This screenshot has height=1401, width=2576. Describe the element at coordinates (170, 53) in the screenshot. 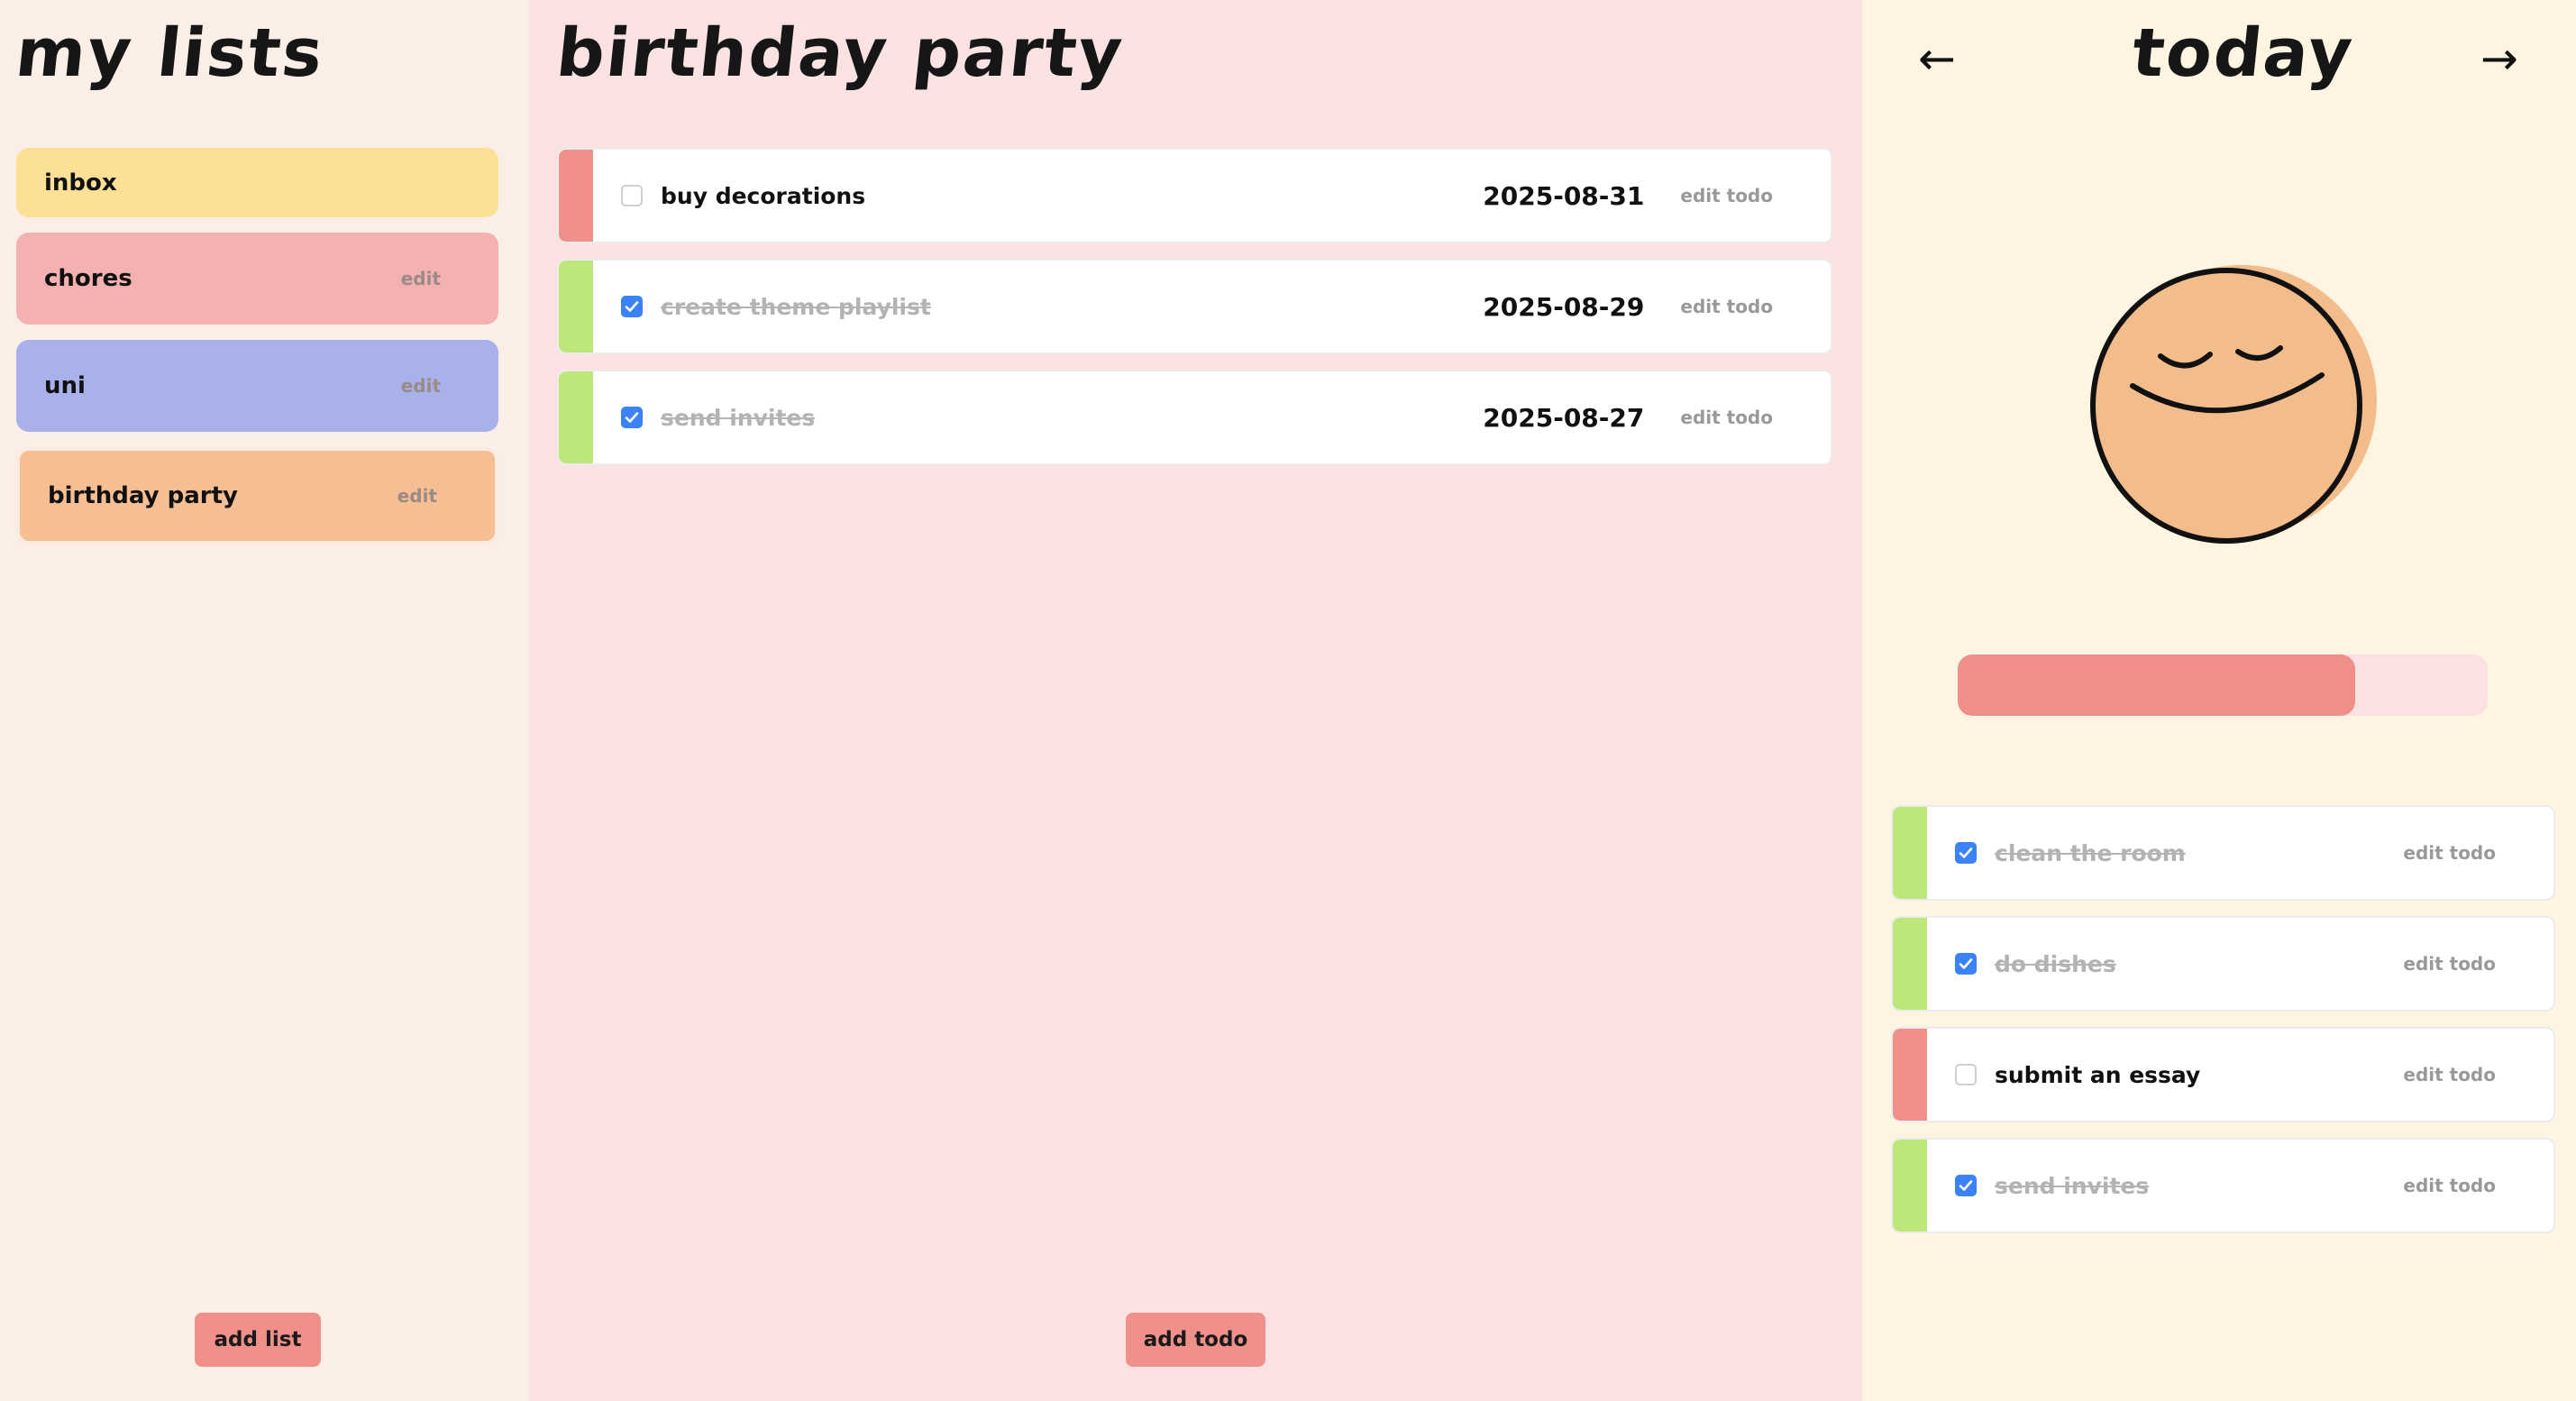

I see `lists-title: my lists` at that location.